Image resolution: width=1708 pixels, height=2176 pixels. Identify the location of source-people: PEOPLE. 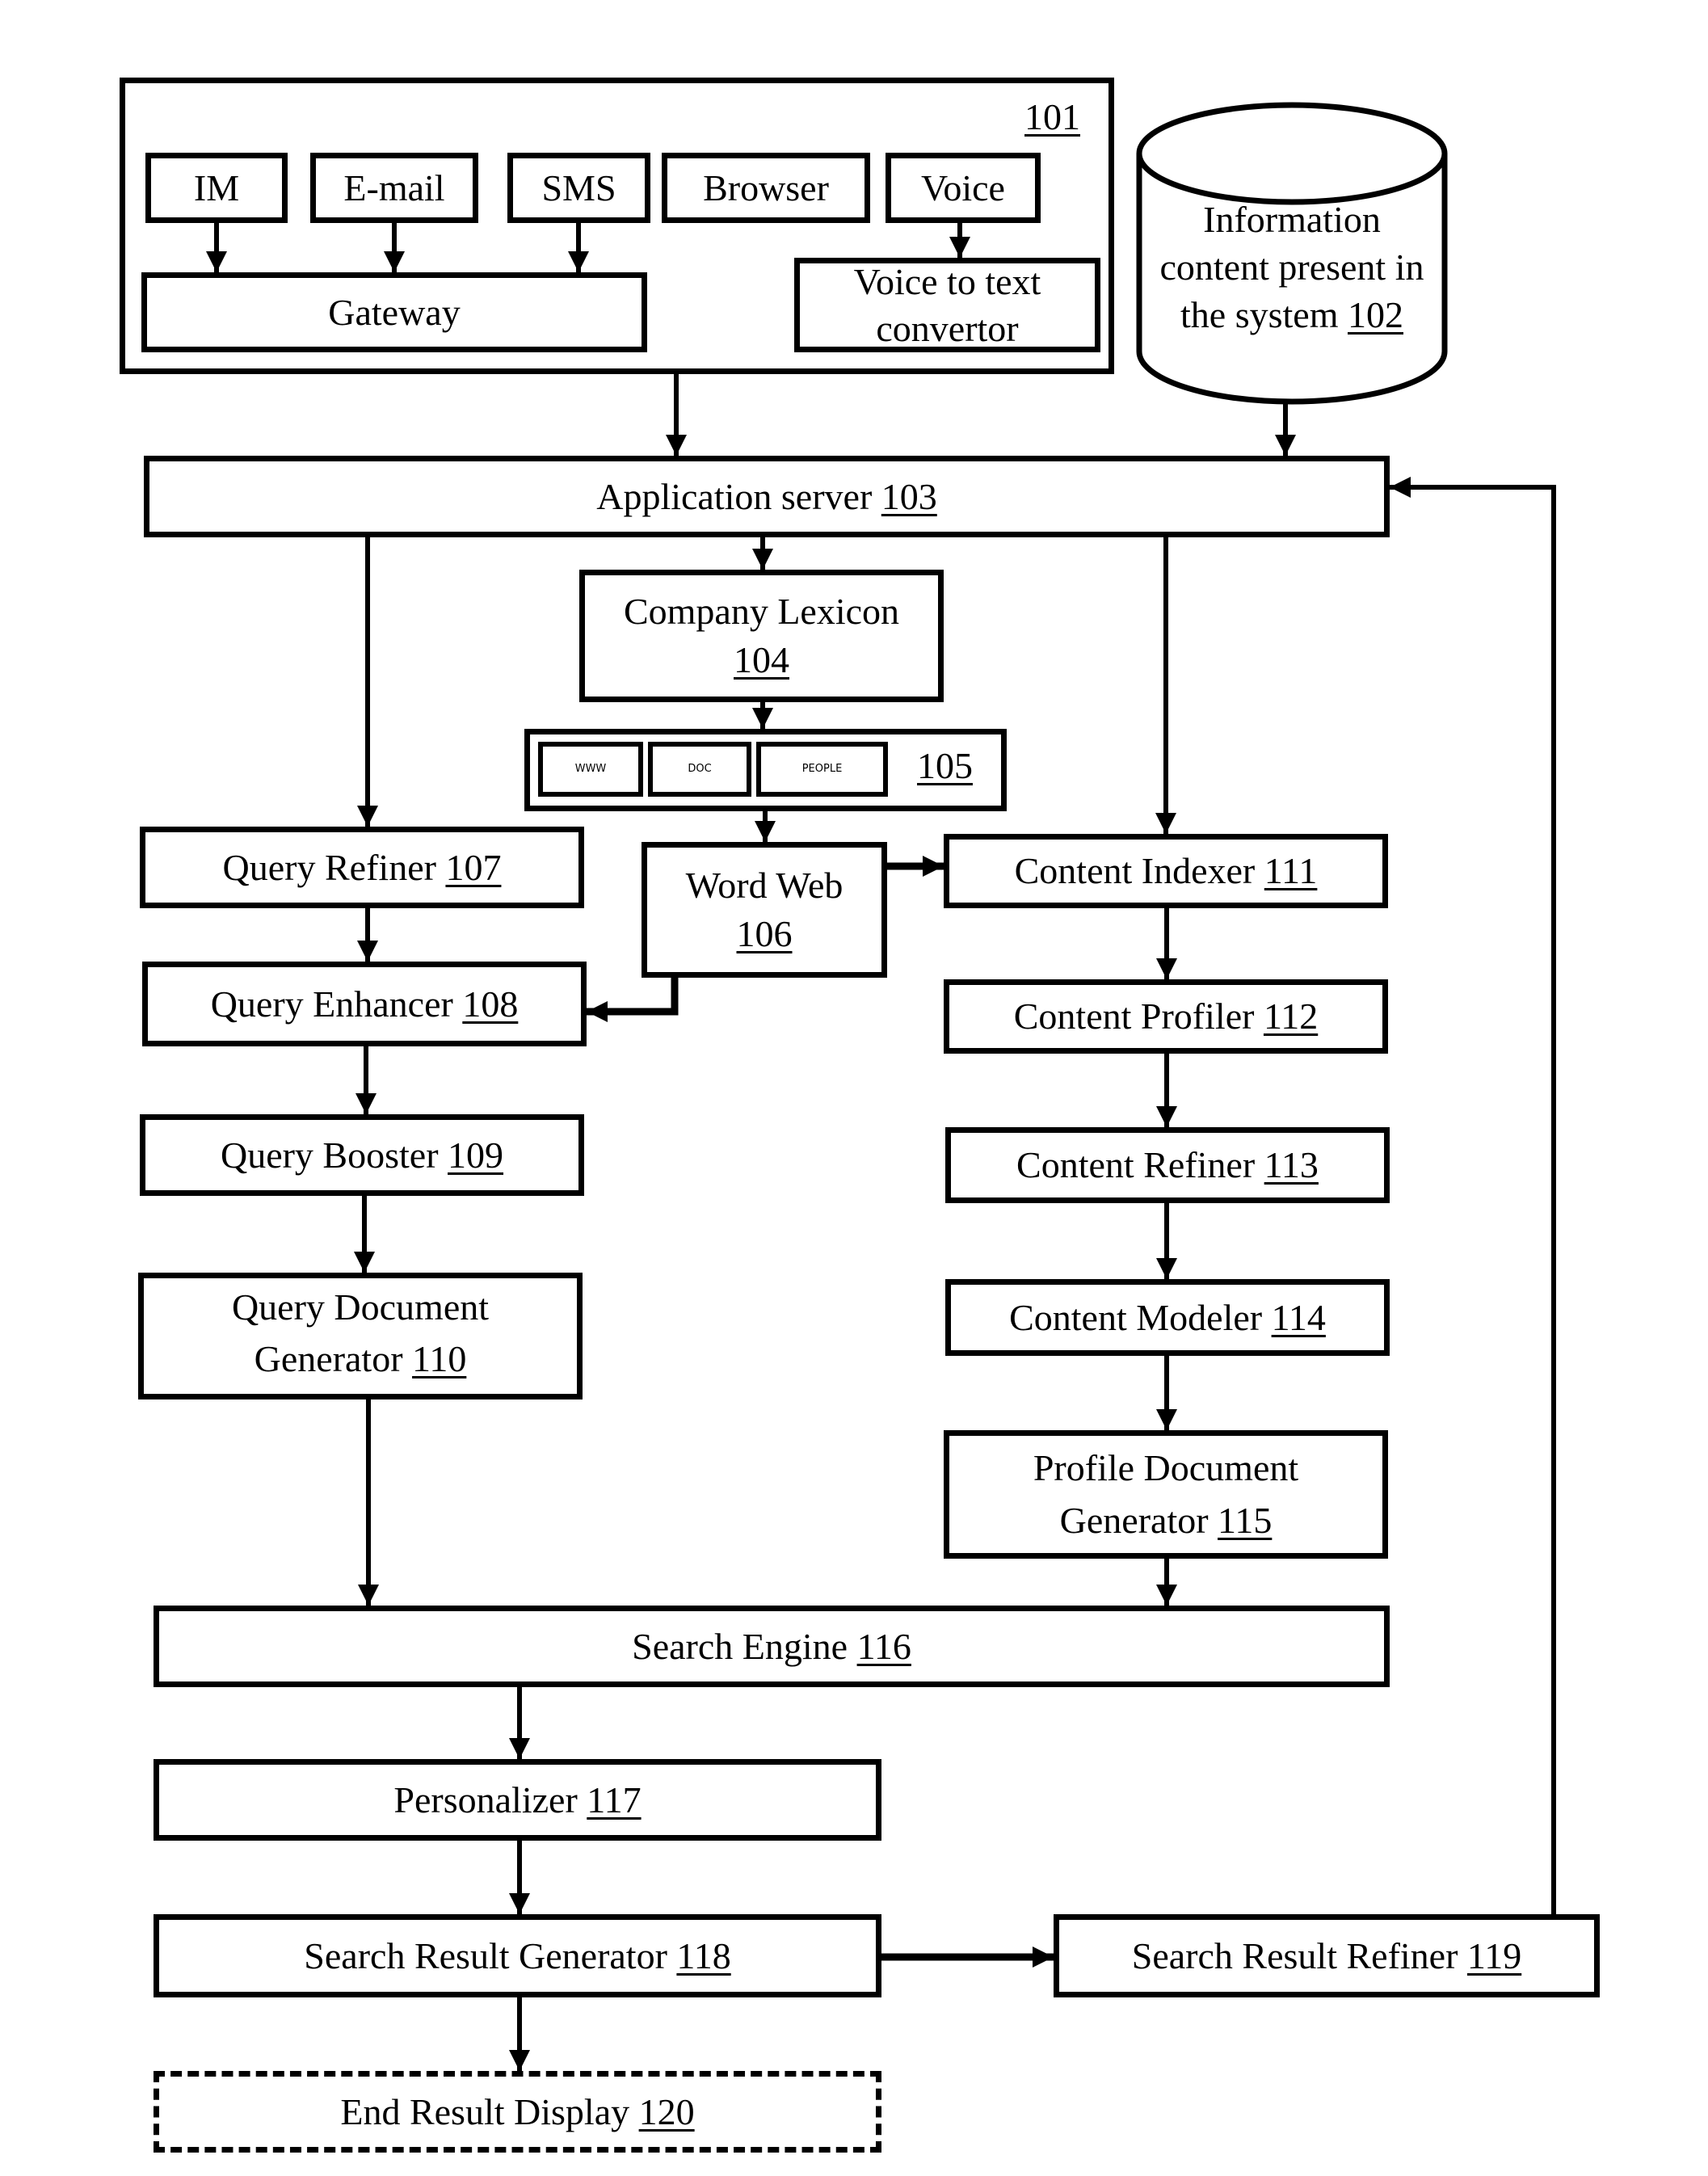
(822, 769).